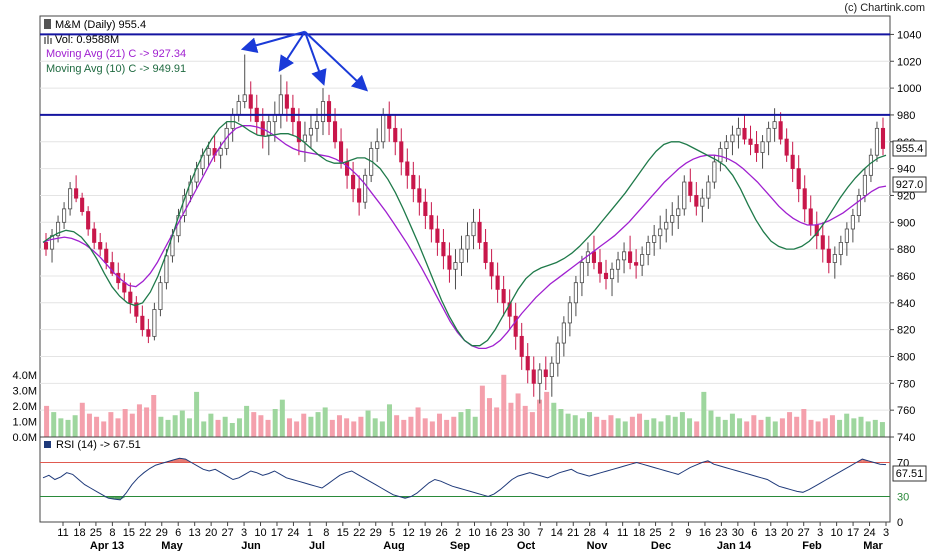  I want to click on legend-ma21: Moving Avg (21) C -> 927.34, so click(116, 54).